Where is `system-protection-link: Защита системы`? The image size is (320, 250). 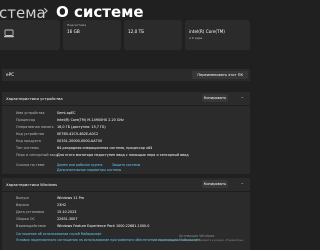 system-protection-link: Защита системы is located at coordinates (126, 165).